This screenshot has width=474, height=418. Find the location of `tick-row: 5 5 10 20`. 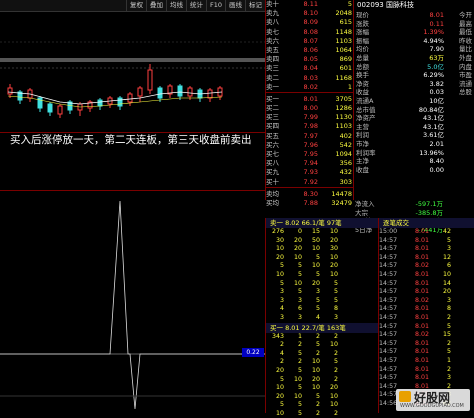

tick-row: 5 5 10 20 is located at coordinates (322, 266).